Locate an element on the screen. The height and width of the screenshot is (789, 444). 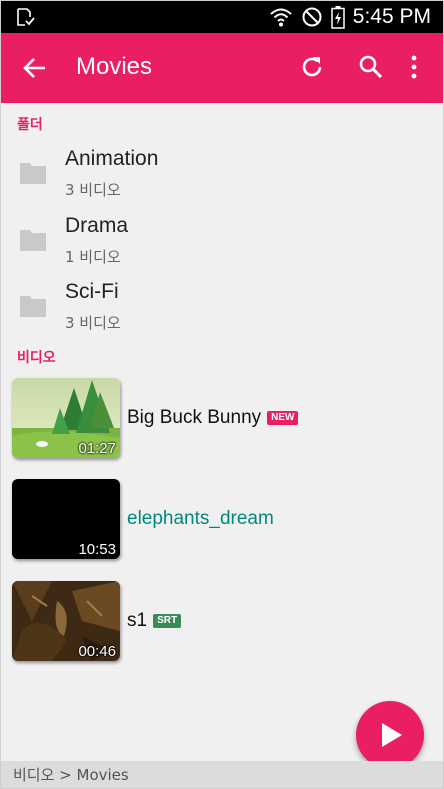
refresh-icon is located at coordinates (312, 67).